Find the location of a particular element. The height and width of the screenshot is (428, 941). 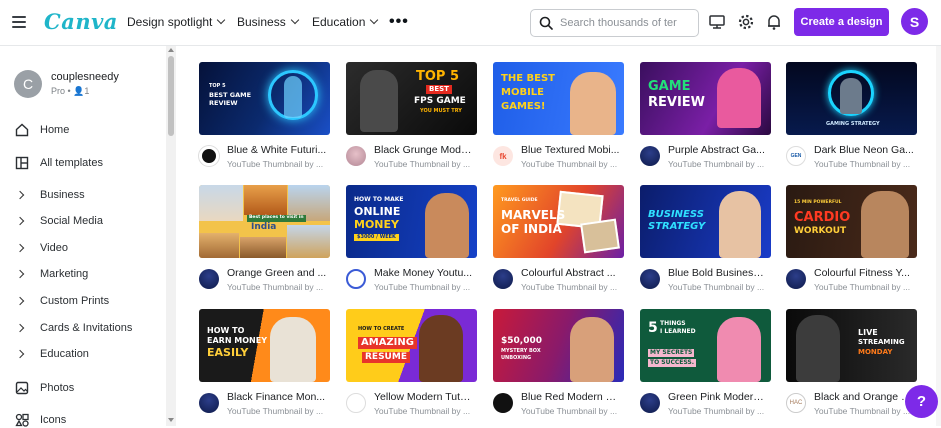

creator-avatar: HAC is located at coordinates (796, 403).